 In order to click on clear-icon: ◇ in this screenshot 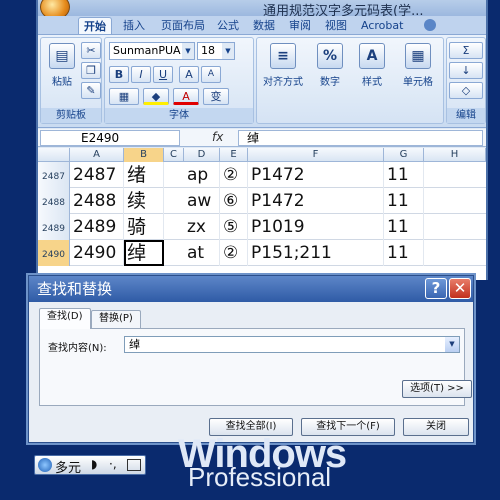, I will do `click(466, 90)`.